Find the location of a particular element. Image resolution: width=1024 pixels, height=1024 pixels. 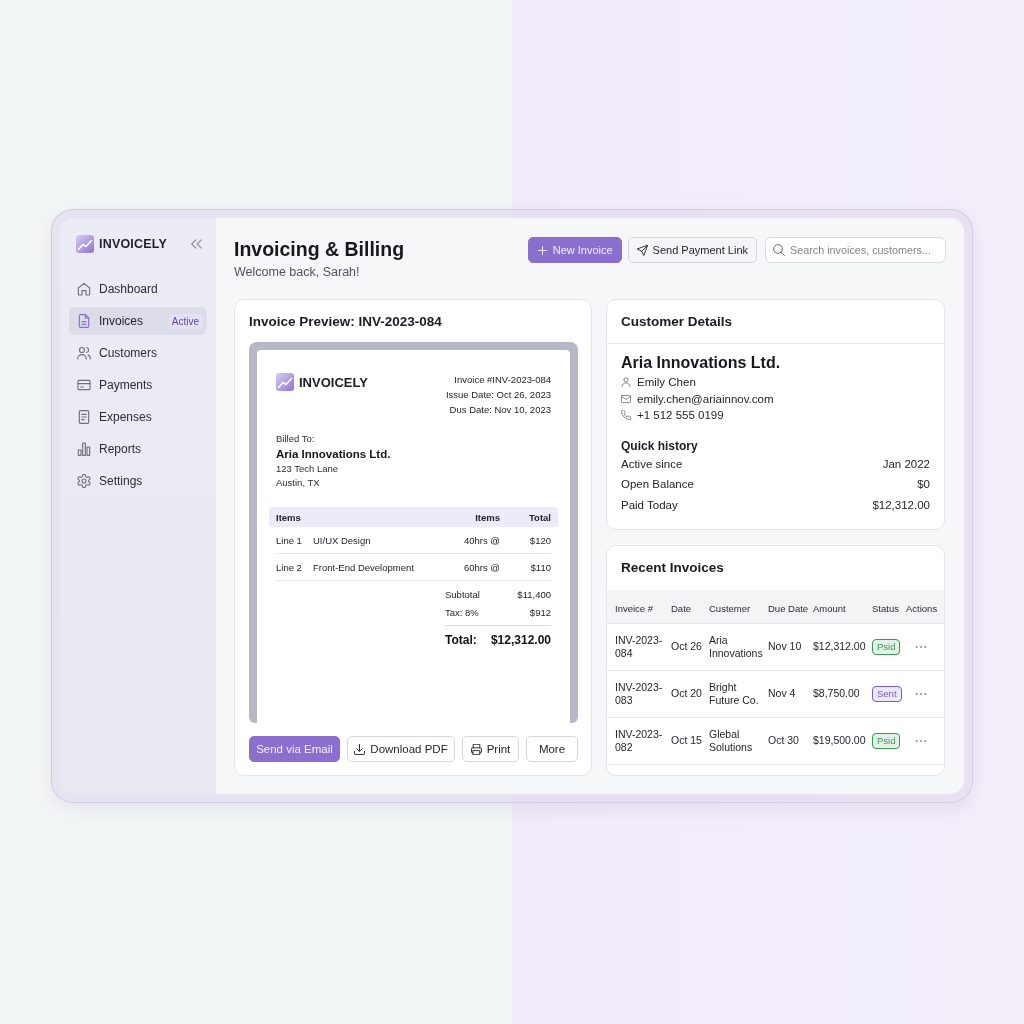

table-cell-text: $120 is located at coordinates (539, 540).